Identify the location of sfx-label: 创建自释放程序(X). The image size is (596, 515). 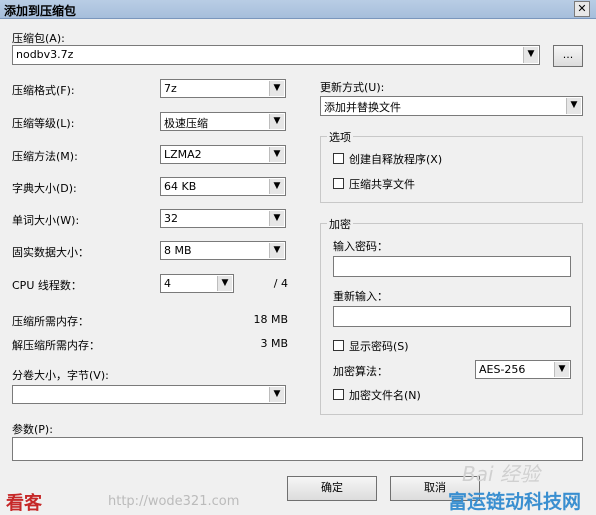
(395, 159).